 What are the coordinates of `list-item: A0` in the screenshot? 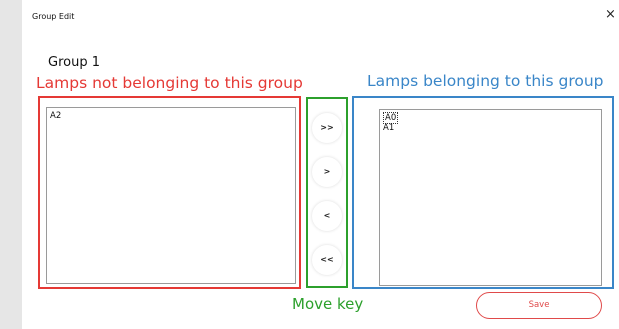 It's located at (490, 118).